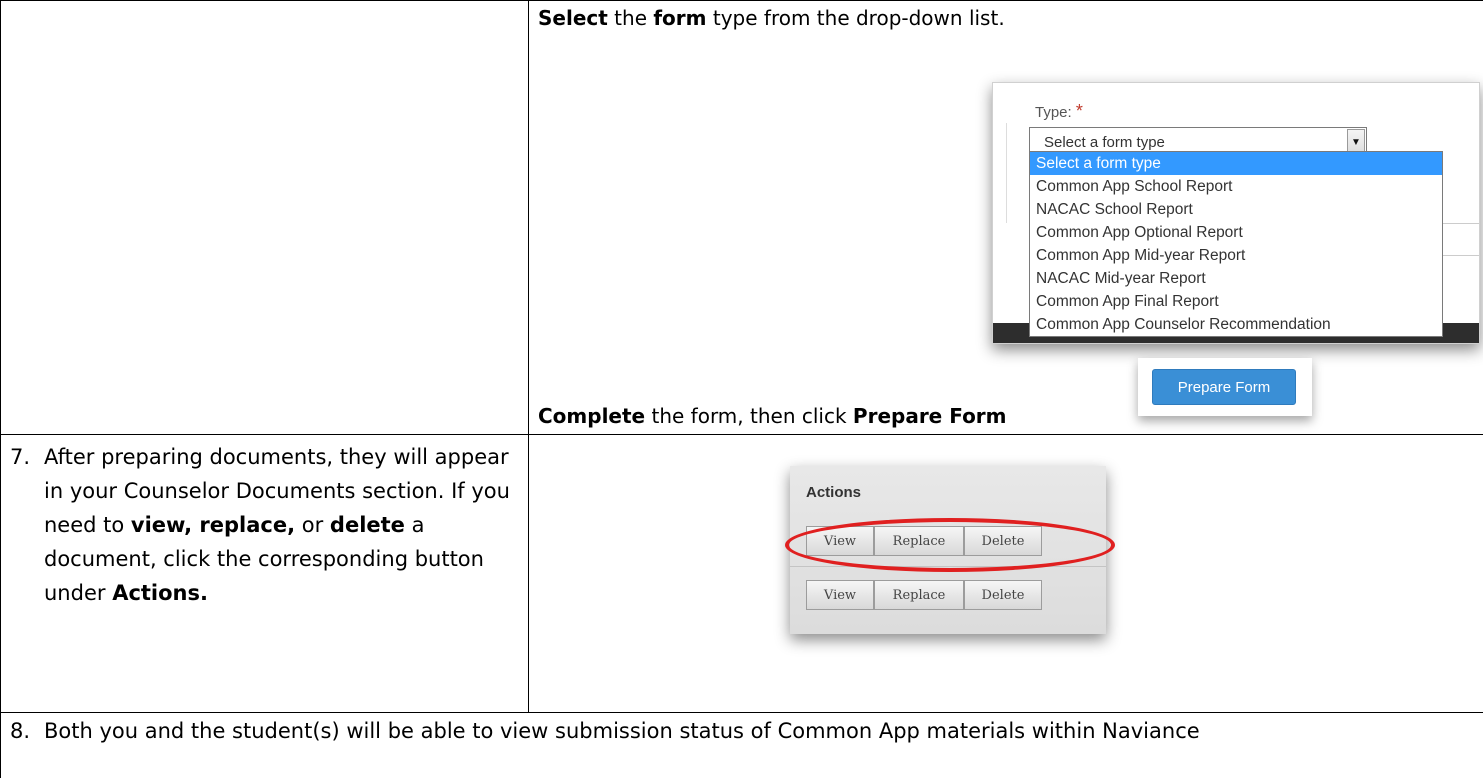 The image size is (1483, 778). I want to click on highlight-ellipse, so click(950, 545).